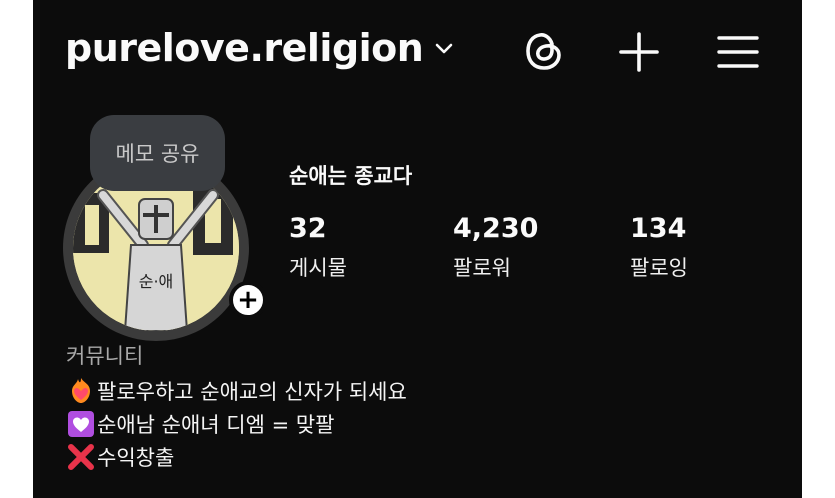 This screenshot has height=498, width=835. I want to click on heart-on-fire-icon, so click(81, 390).